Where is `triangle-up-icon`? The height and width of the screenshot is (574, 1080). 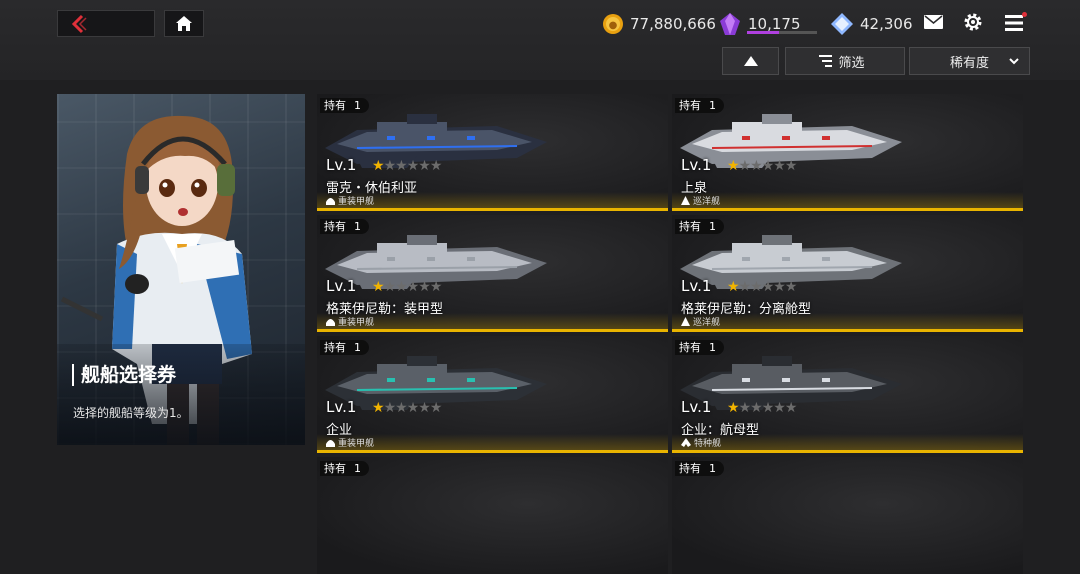 triangle-up-icon is located at coordinates (750, 61).